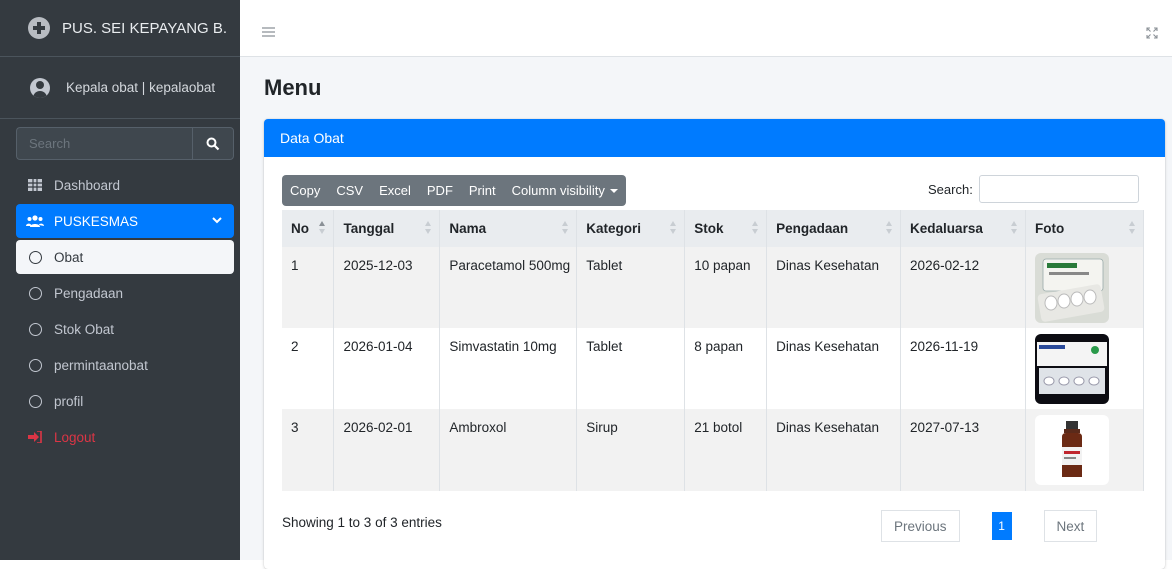 The height and width of the screenshot is (569, 1172). I want to click on column-header-stok: Stok, so click(726, 228).